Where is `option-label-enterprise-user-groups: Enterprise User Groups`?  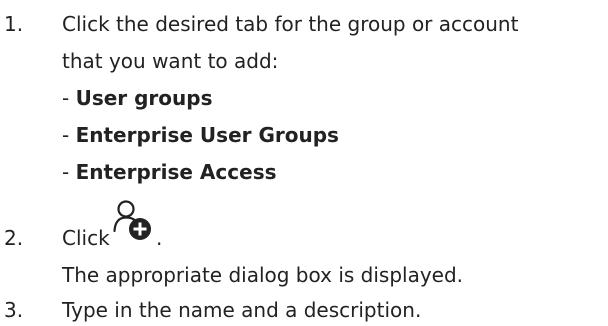
option-label-enterprise-user-groups: Enterprise User Groups is located at coordinates (207, 135).